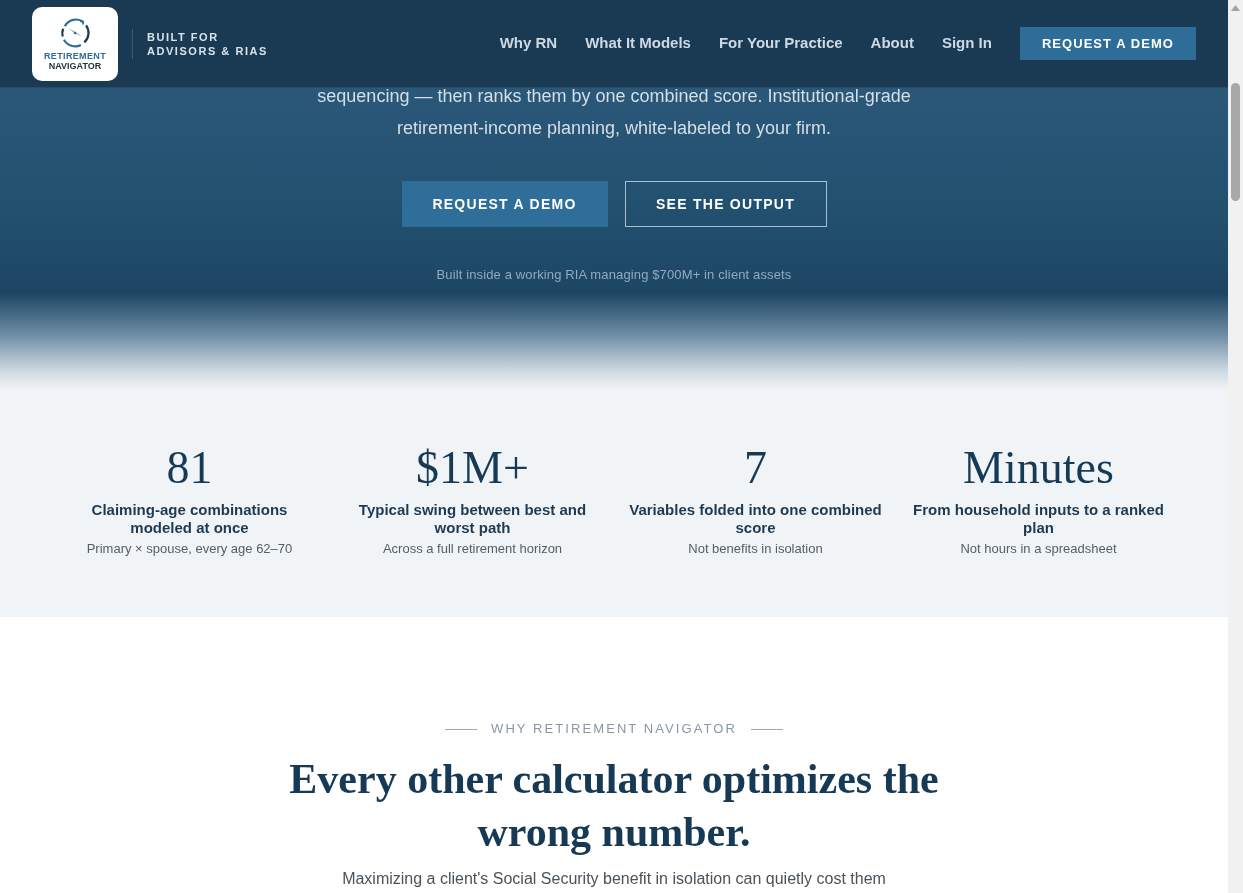 This screenshot has width=1243, height=893. Describe the element at coordinates (1235, 142) in the screenshot. I see `scrollbar-thumb` at that location.